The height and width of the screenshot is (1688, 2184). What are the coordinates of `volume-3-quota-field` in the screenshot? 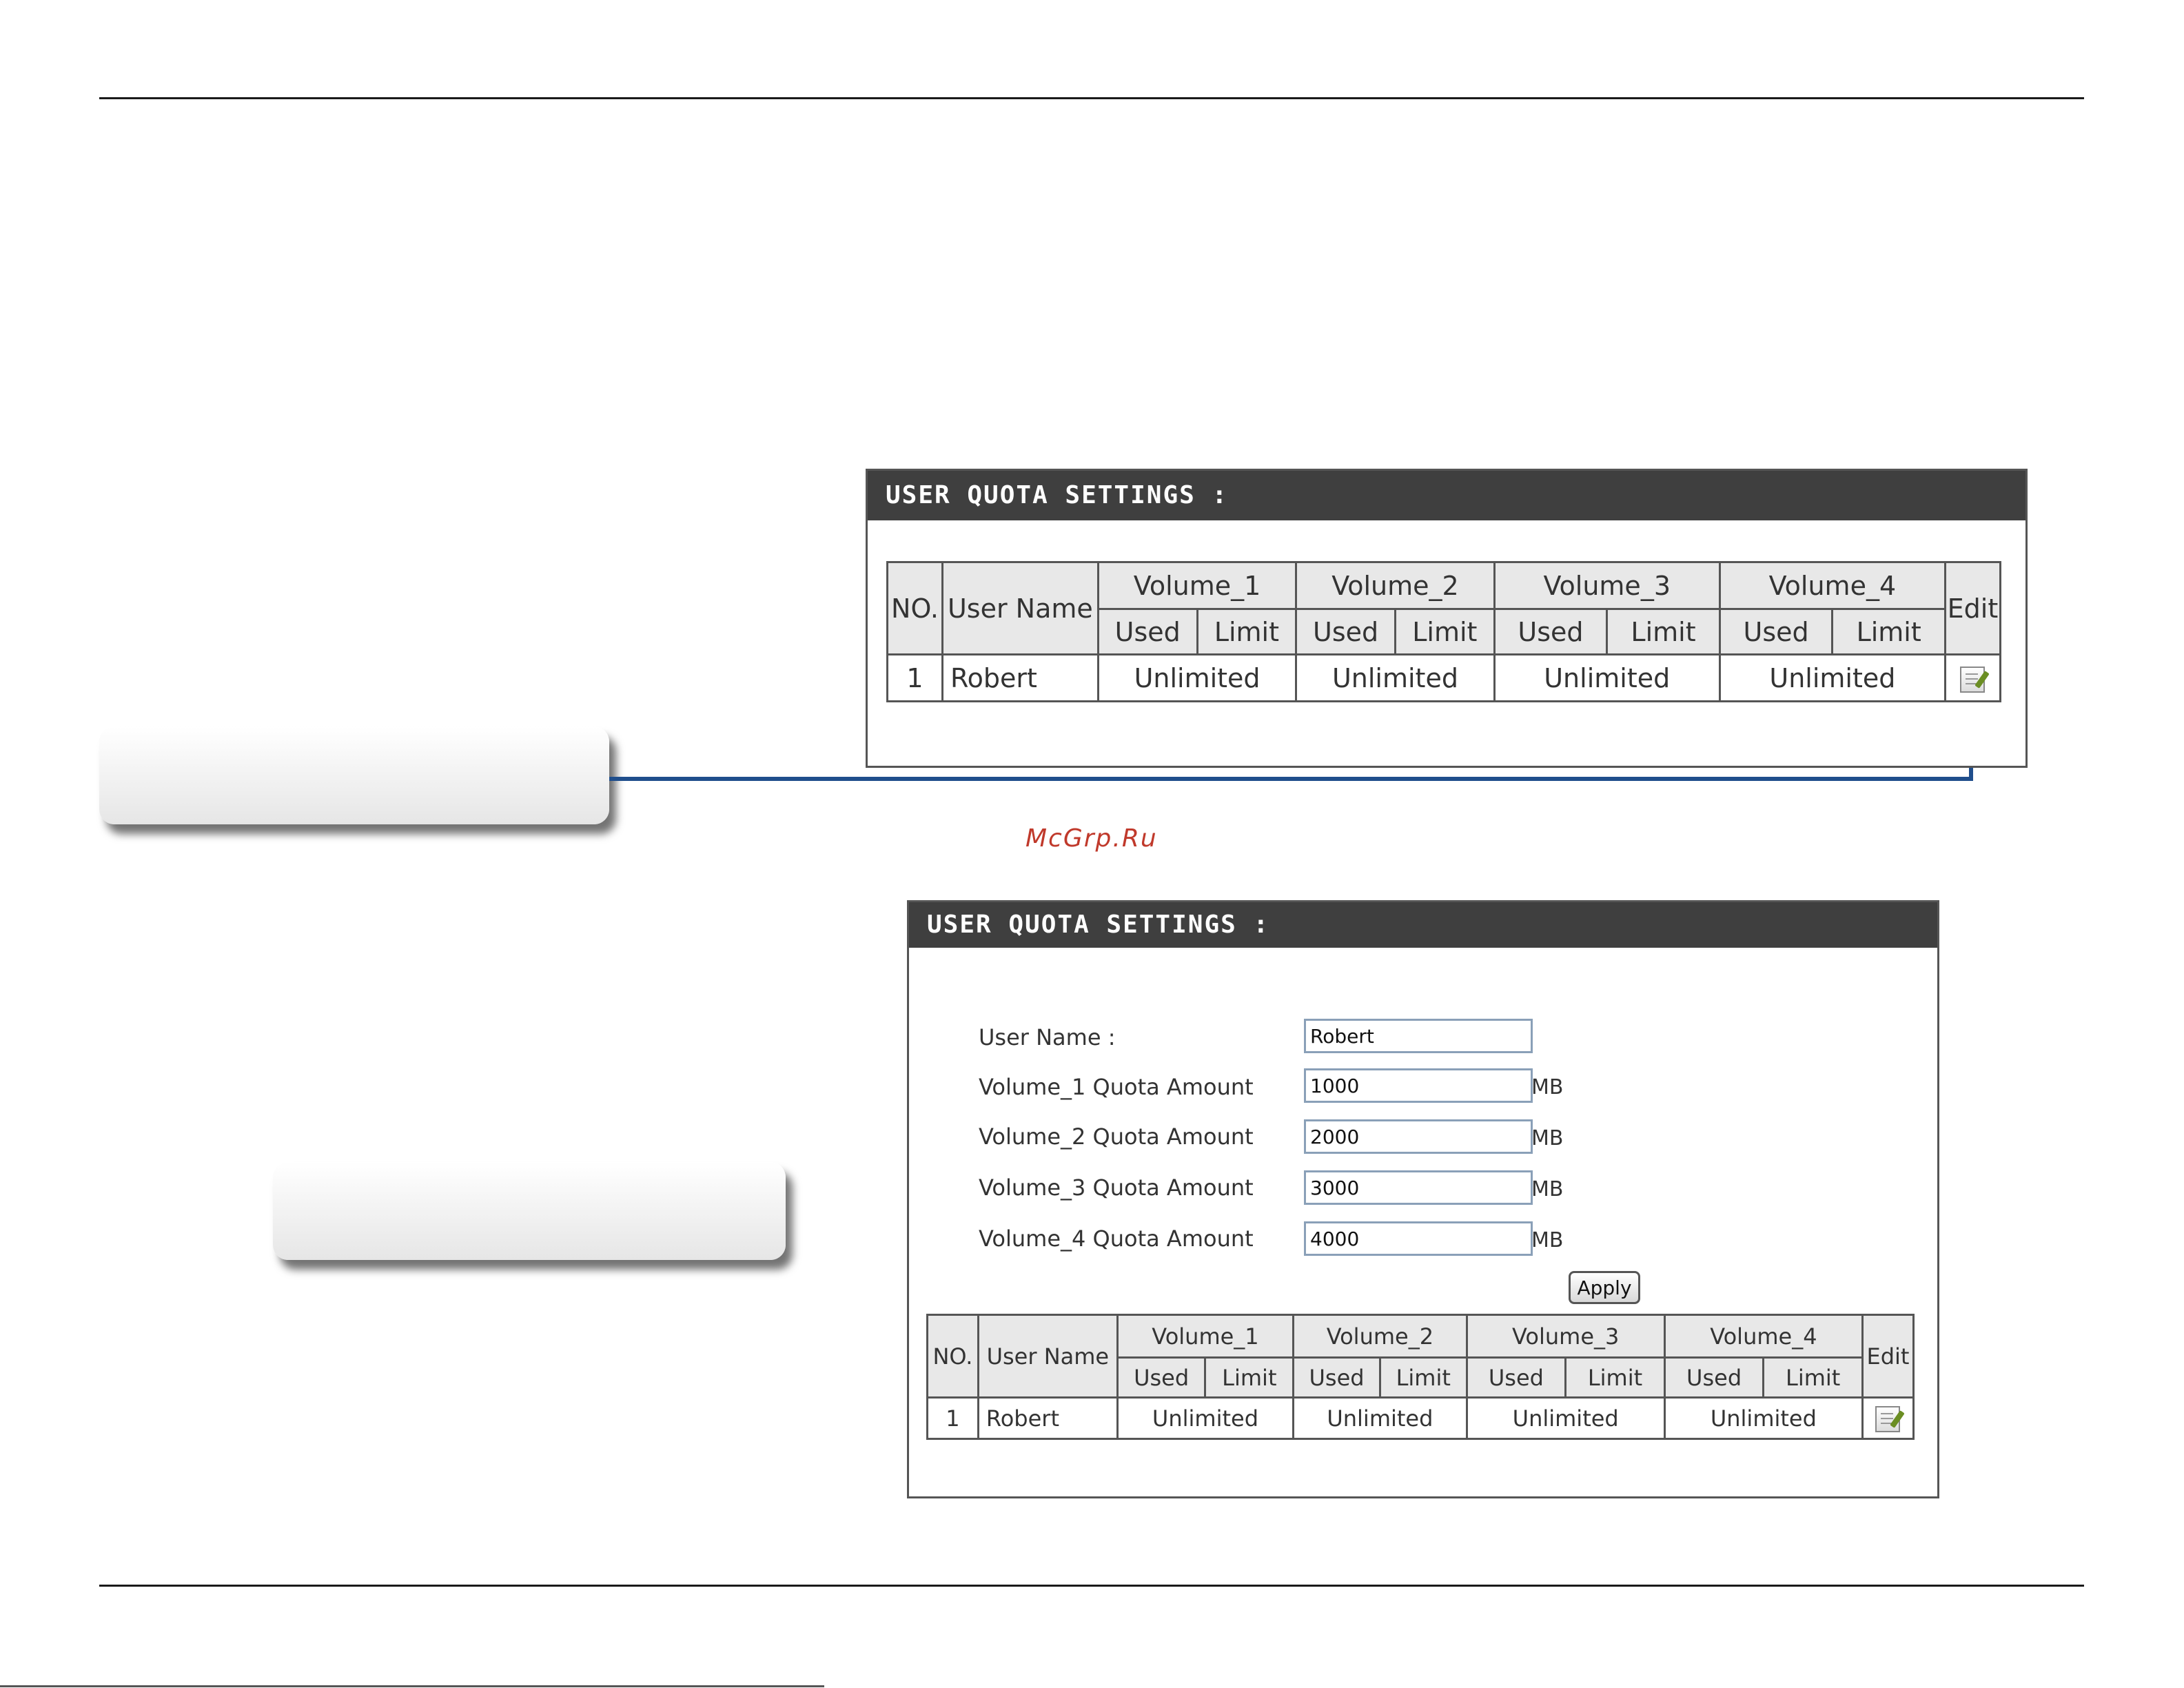 It's located at (1418, 1187).